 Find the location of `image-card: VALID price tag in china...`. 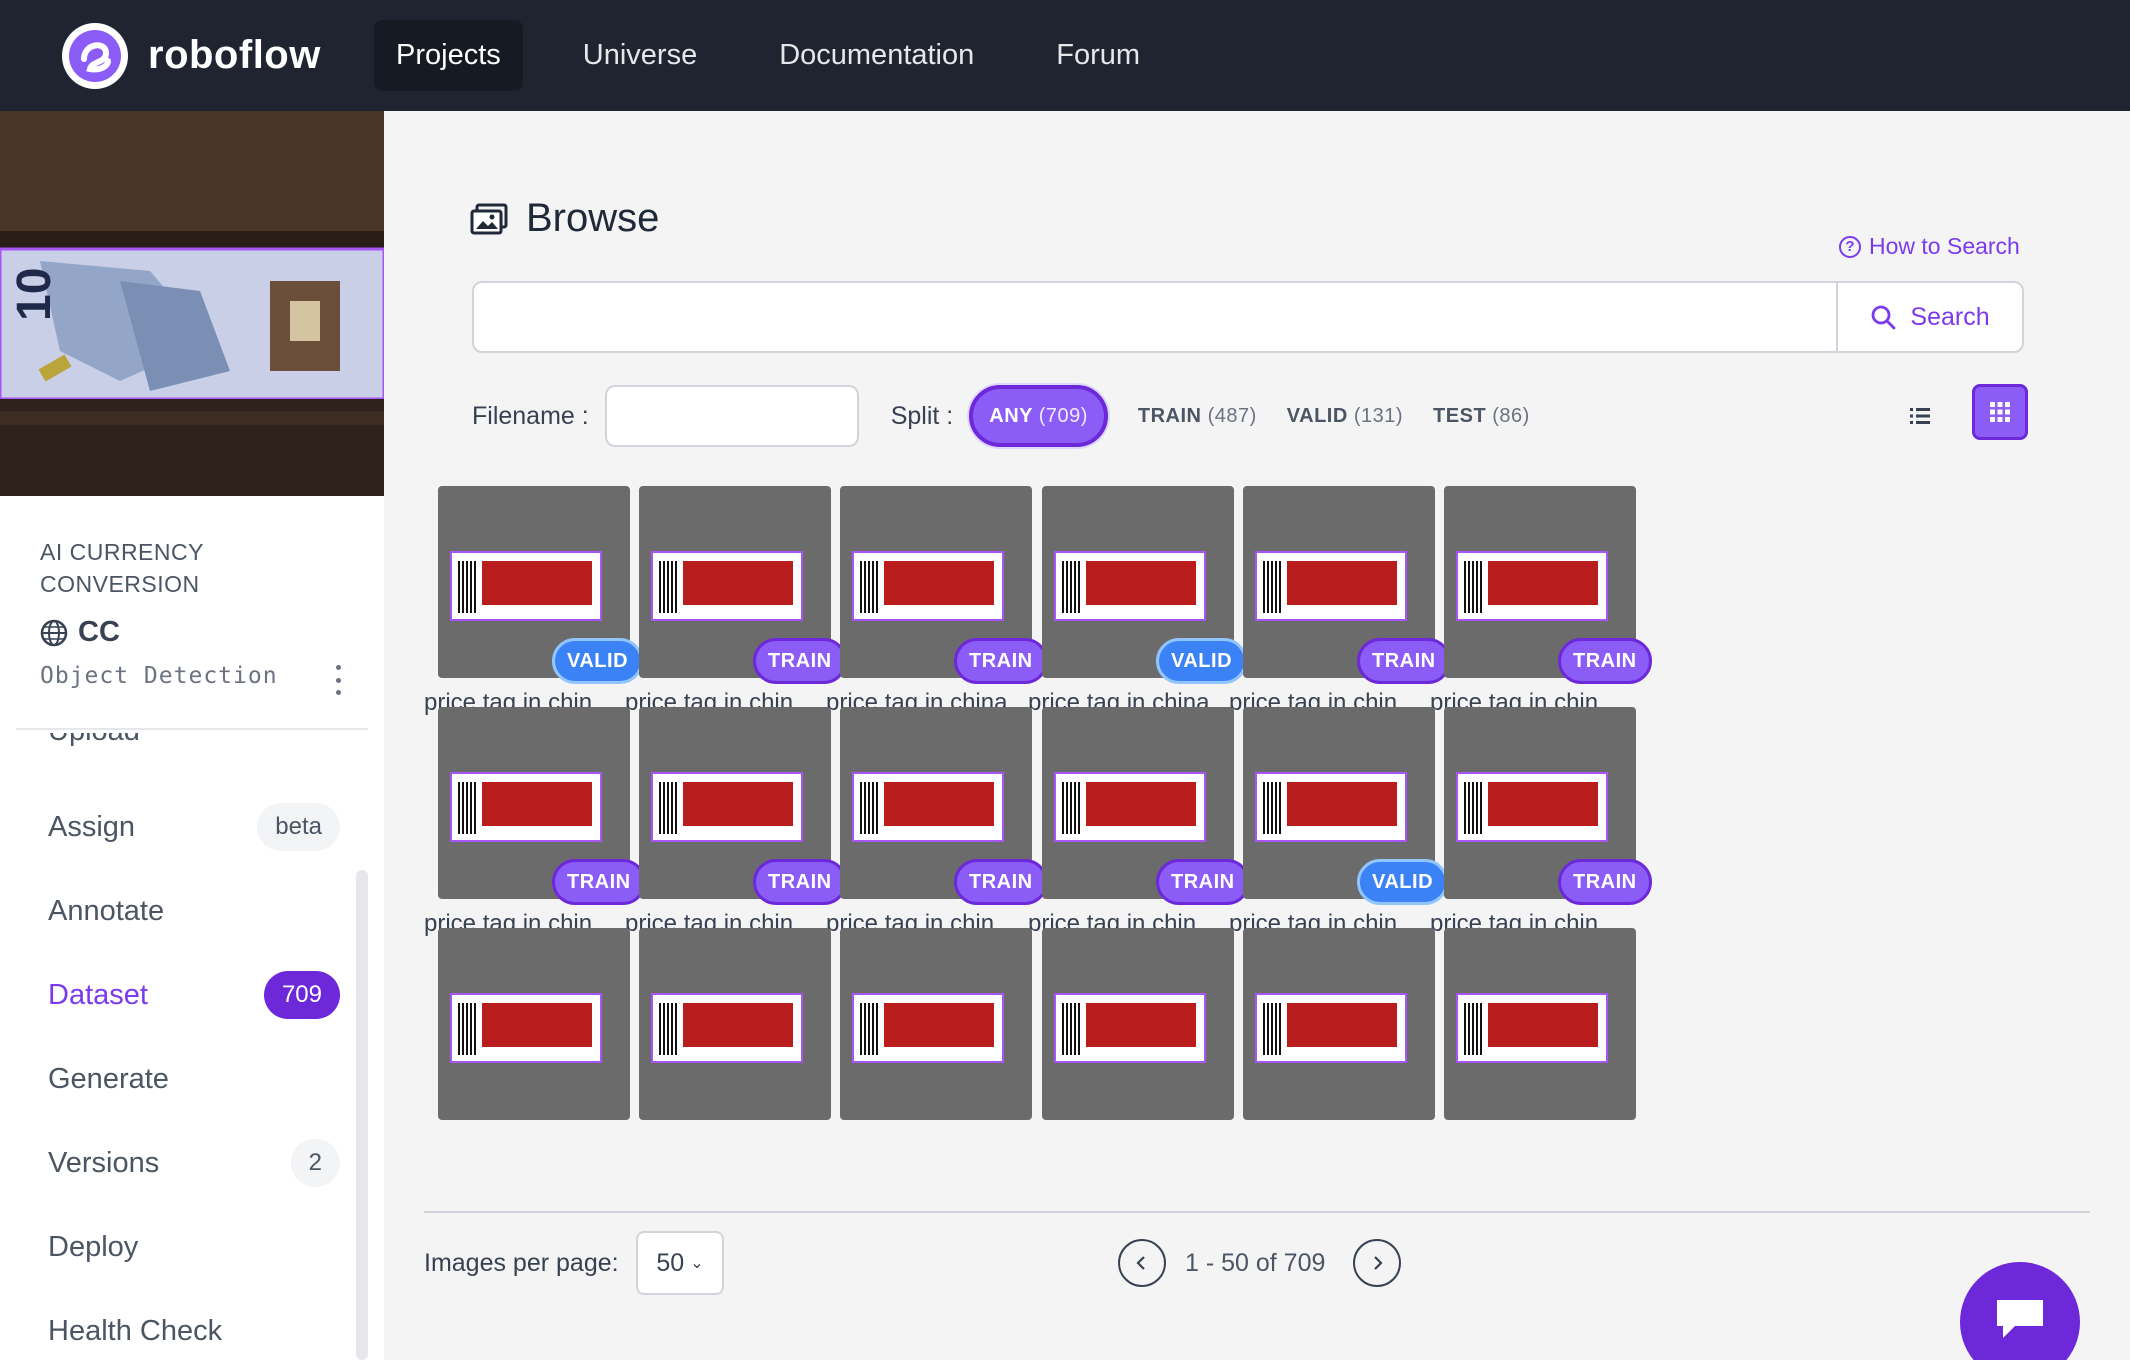

image-card: VALID price tag in china... is located at coordinates (1138, 611).